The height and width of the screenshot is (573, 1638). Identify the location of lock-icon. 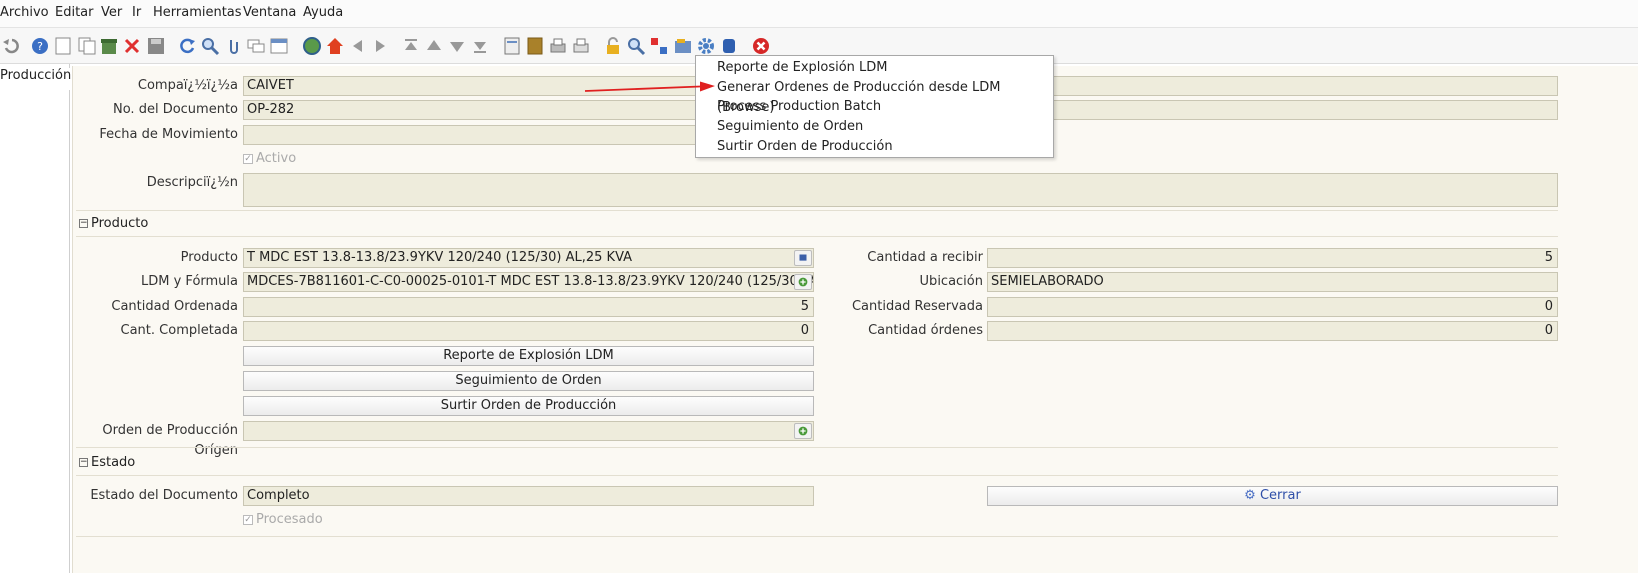
(613, 46).